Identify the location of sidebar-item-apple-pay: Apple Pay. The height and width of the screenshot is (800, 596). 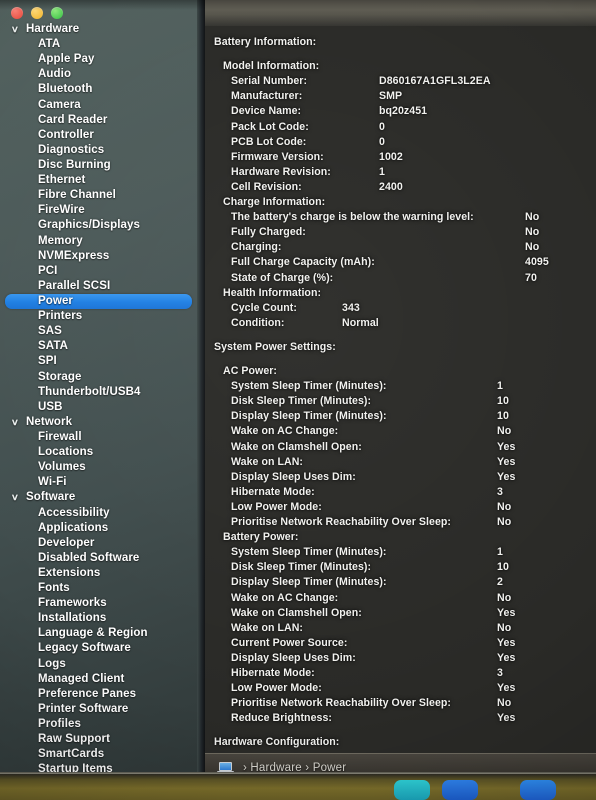
(98, 59).